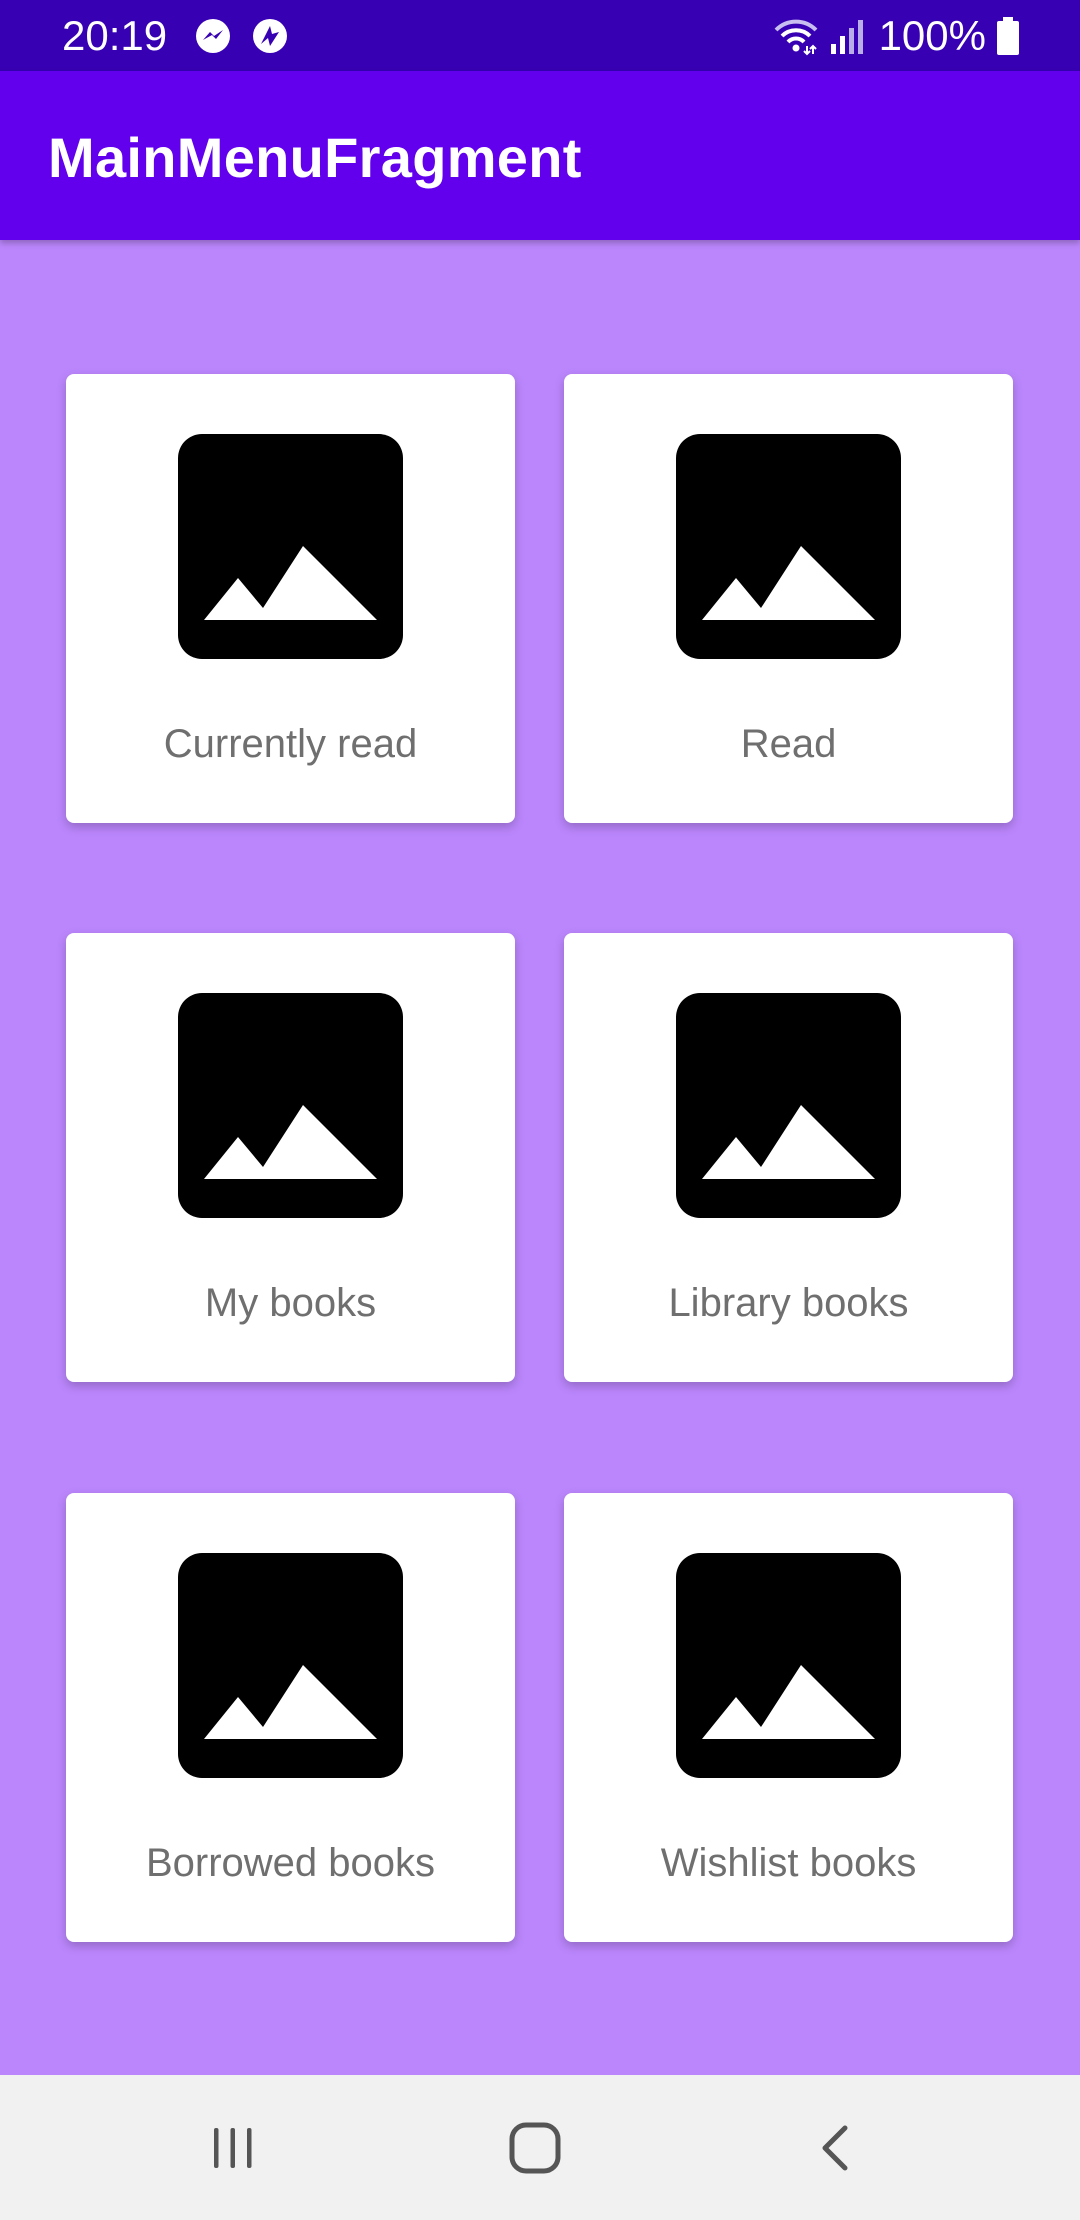 The image size is (1080, 2220). I want to click on menu-card-my-books: My books, so click(290, 1157).